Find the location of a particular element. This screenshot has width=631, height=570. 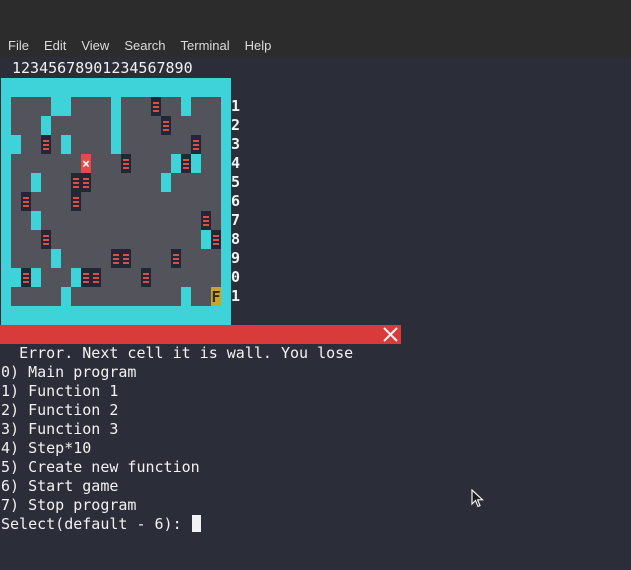

input-prompt-line: Select(default - 6): is located at coordinates (101, 524).